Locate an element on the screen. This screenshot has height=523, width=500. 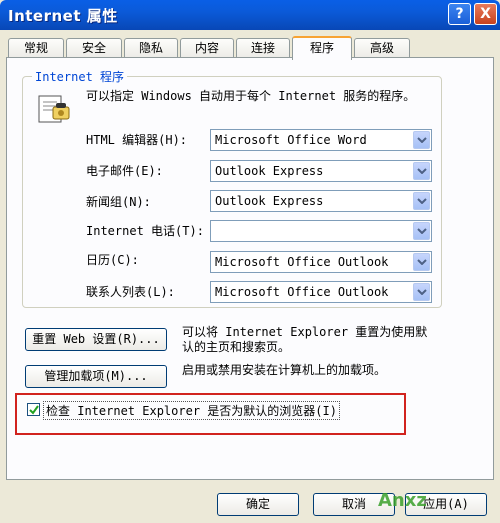
group-label: Internet 程序 is located at coordinates (80, 76).